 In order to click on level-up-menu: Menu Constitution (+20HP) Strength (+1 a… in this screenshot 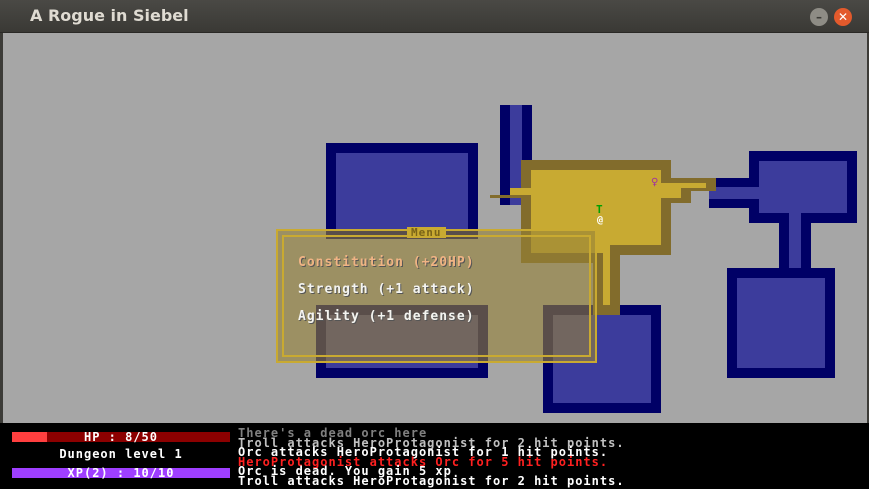, I will do `click(436, 295)`.